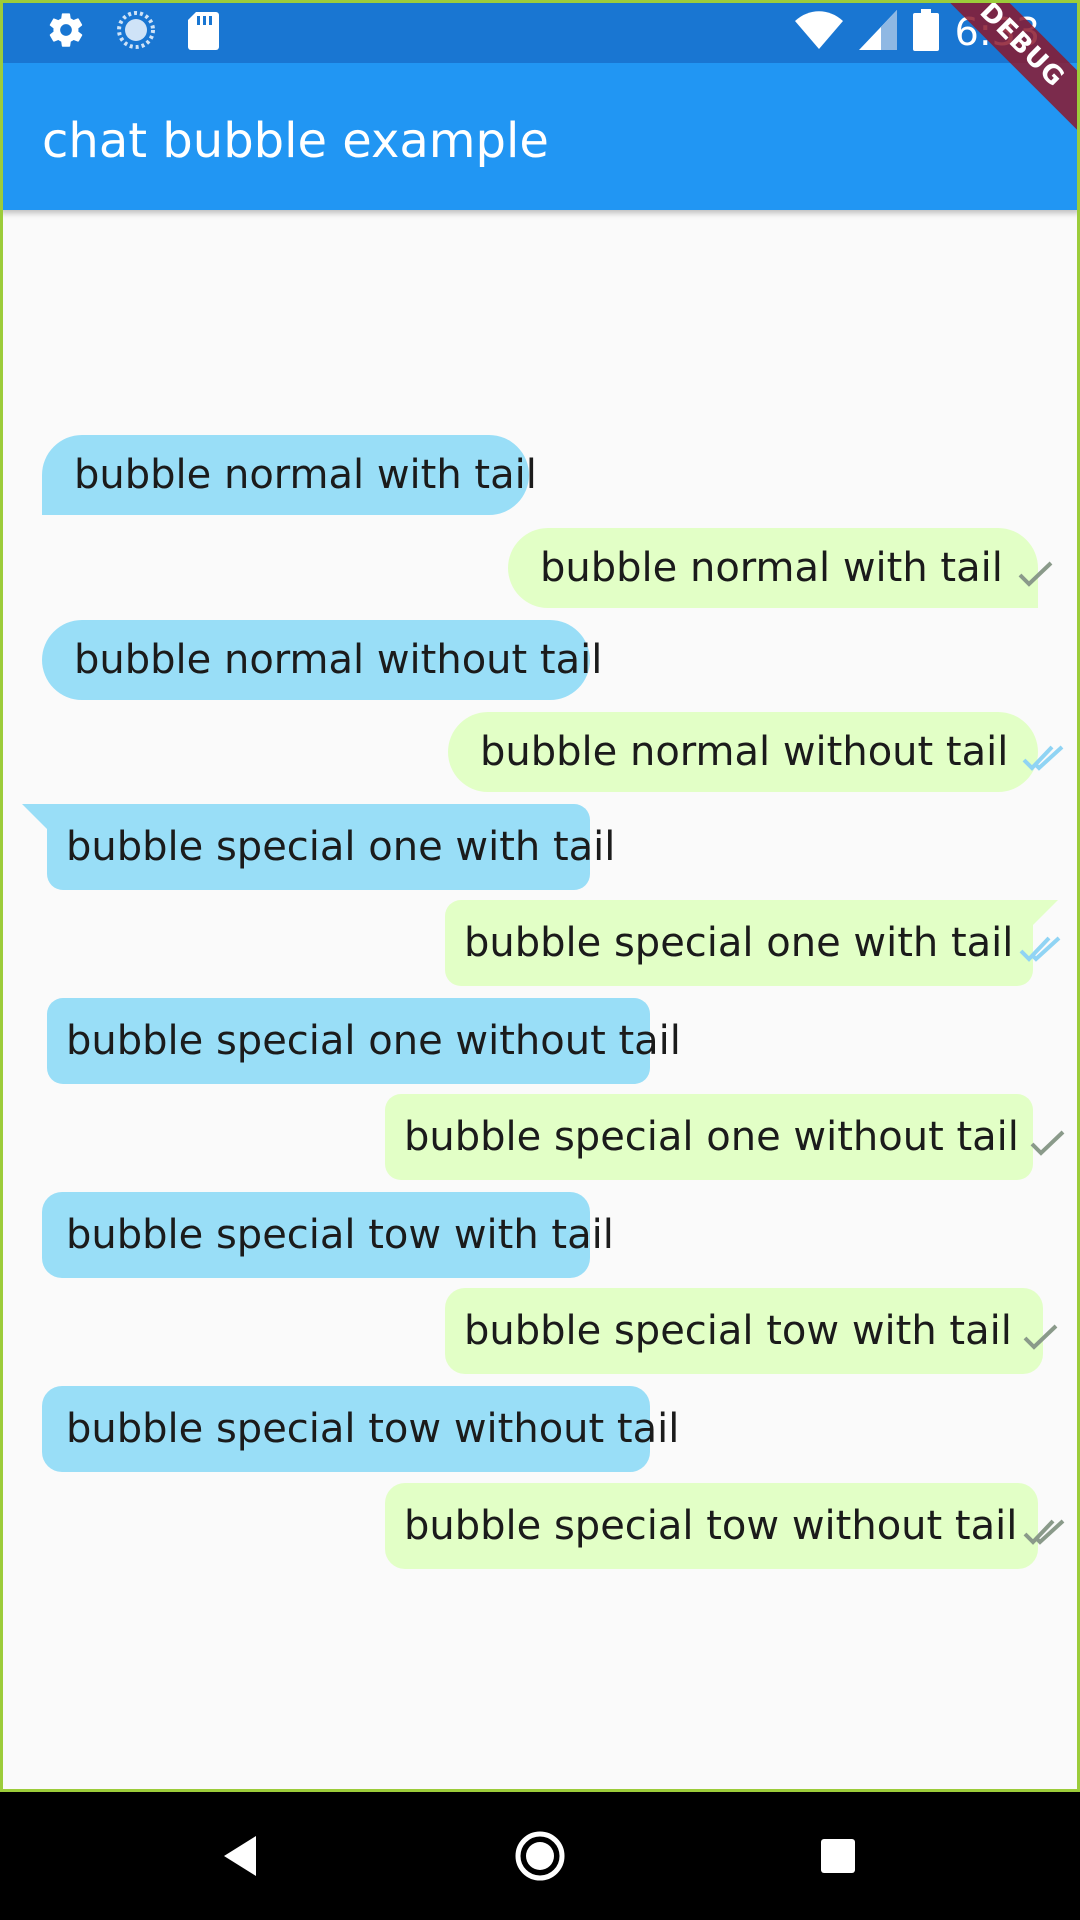  I want to click on delivered-double-check-icon, so click(1044, 1528).